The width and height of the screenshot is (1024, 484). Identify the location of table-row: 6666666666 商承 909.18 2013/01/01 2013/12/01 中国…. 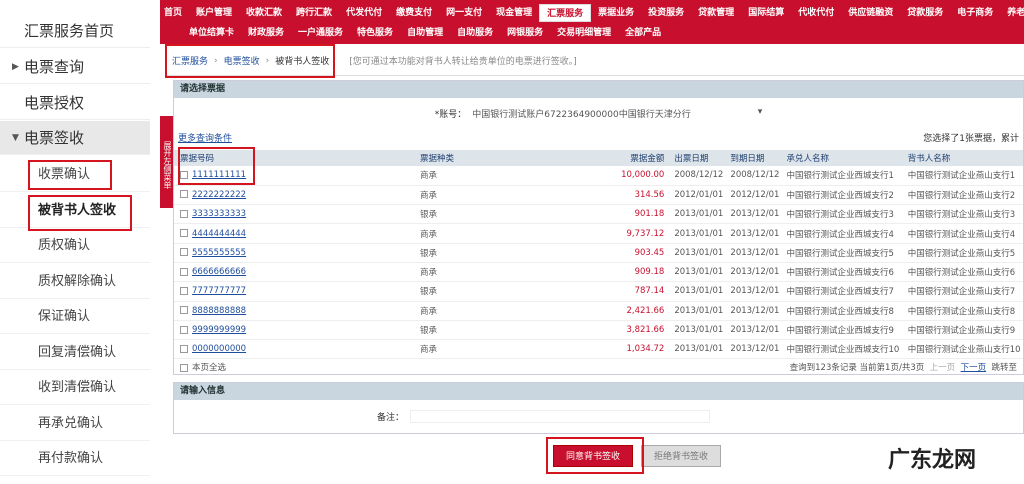
(598, 272).